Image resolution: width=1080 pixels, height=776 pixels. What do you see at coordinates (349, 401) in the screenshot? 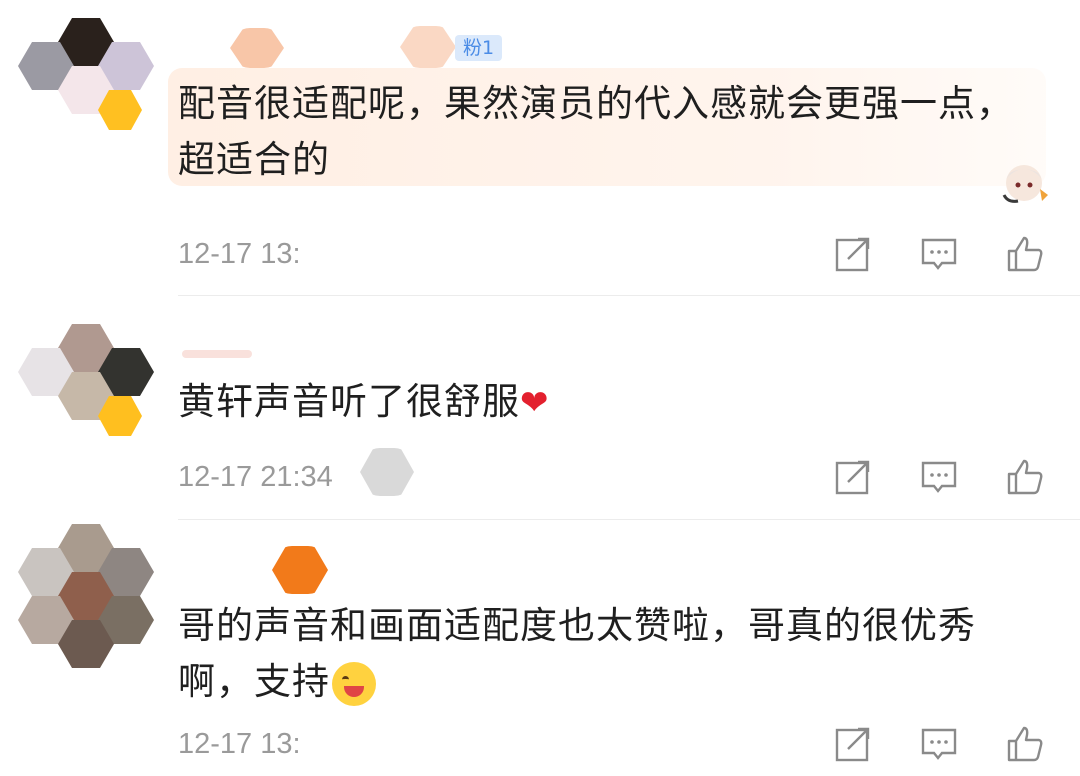
I see `comment-text-content: 黄轩声音听了很舒服` at bounding box center [349, 401].